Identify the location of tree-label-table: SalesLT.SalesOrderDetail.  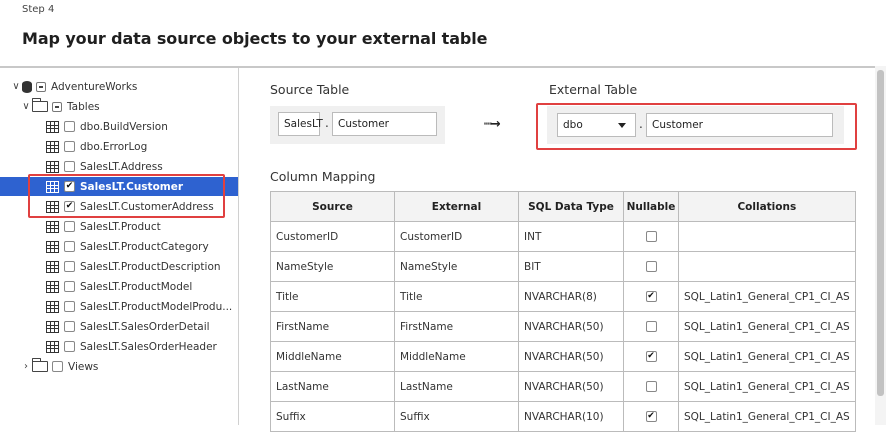
(145, 326).